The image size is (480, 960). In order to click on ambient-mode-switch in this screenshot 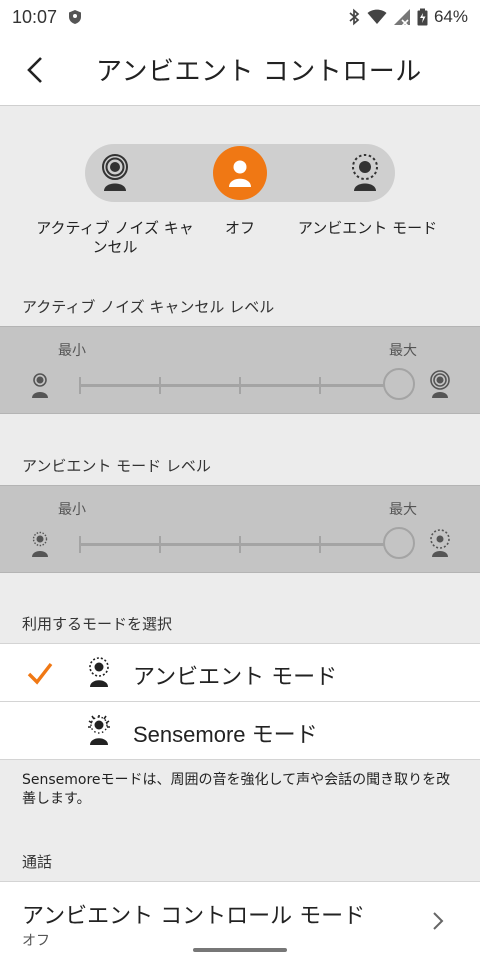, I will do `click(240, 173)`.